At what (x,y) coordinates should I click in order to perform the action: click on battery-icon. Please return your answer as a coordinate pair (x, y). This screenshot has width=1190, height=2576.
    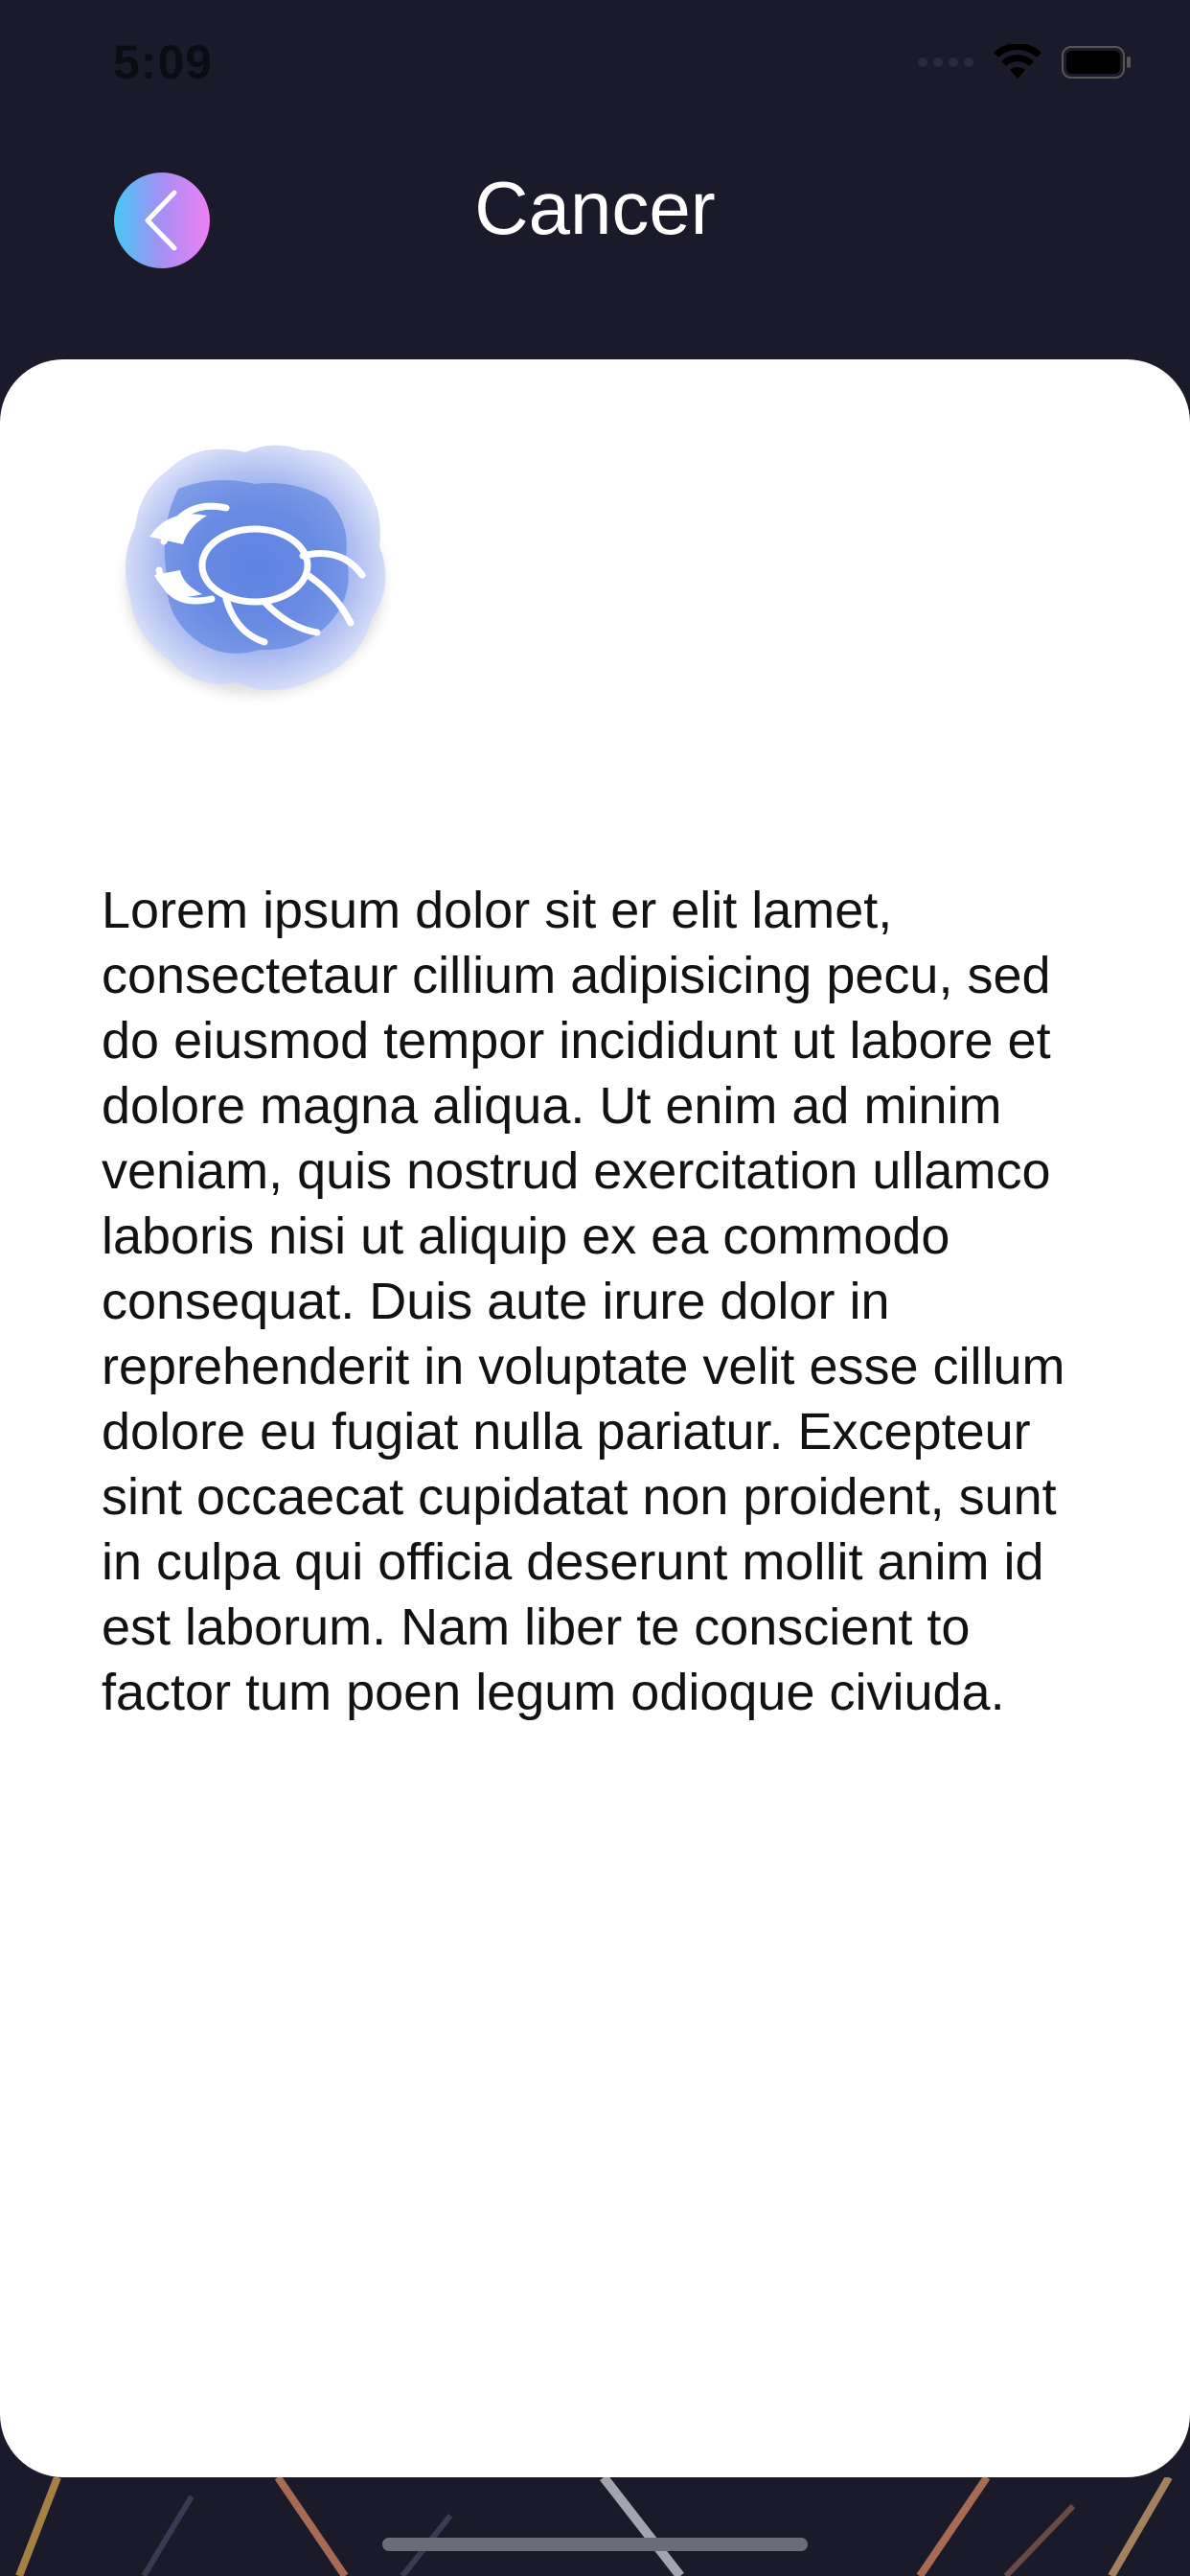
    Looking at the image, I should click on (1097, 63).